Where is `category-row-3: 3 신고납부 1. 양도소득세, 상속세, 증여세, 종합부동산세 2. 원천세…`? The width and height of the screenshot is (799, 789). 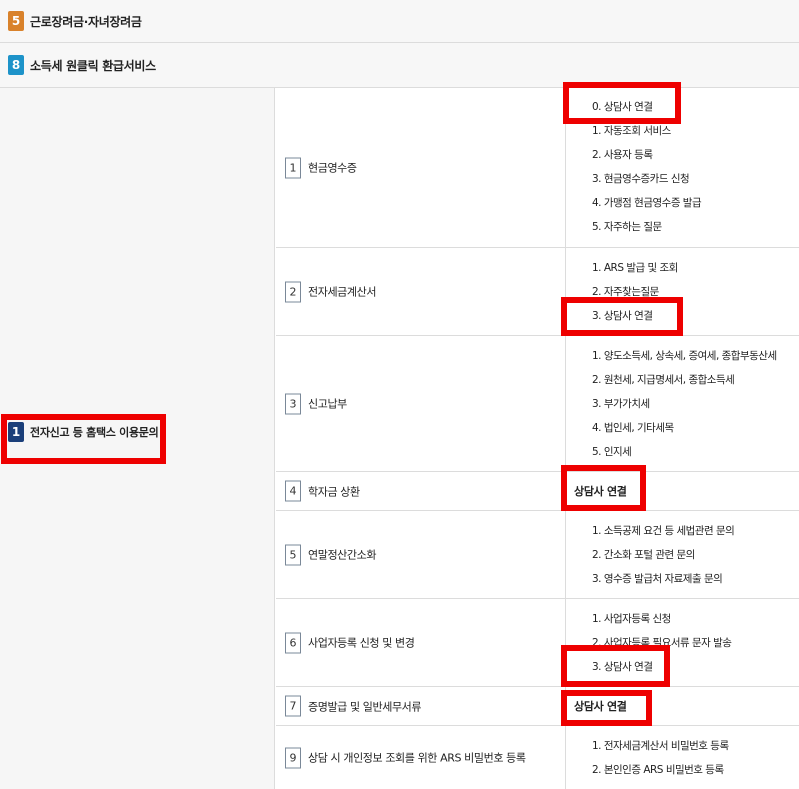
category-row-3: 3 신고납부 1. 양도소득세, 상속세, 증여세, 종합부동산세 2. 원천세… is located at coordinates (537, 404).